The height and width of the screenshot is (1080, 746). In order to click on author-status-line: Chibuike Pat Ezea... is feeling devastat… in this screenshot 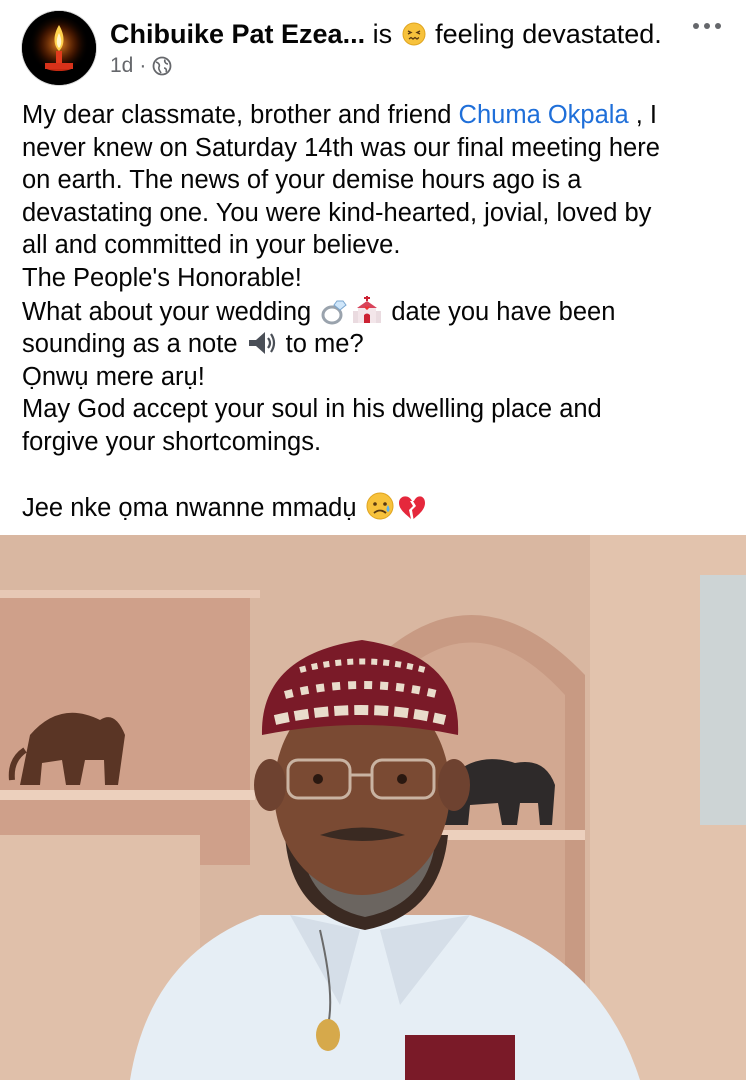, I will do `click(386, 34)`.